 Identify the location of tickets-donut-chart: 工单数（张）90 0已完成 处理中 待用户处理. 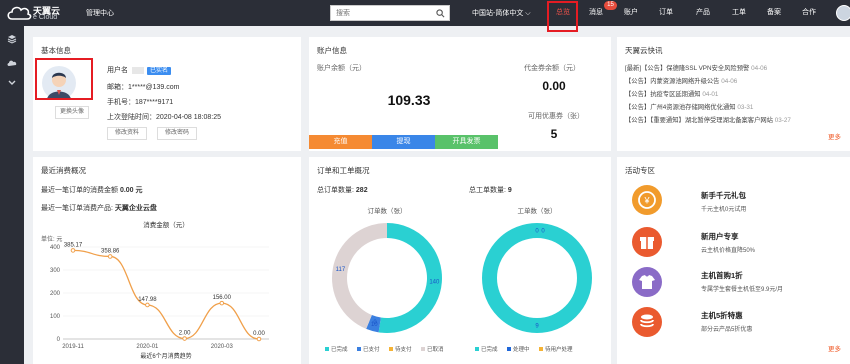
(533, 279).